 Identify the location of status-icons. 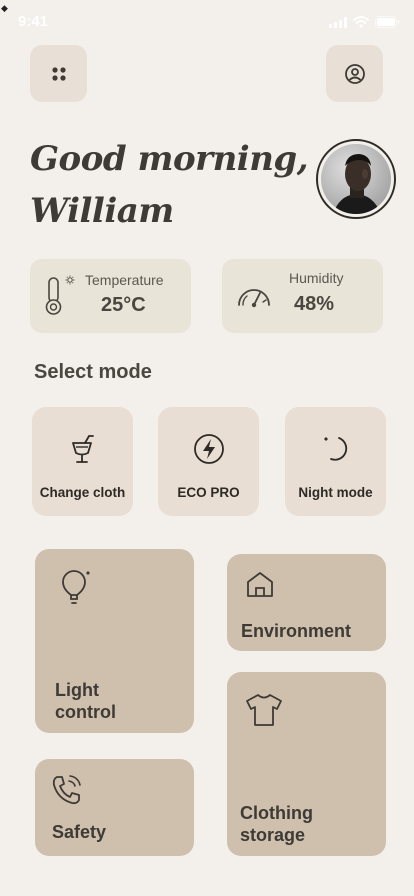
(364, 22).